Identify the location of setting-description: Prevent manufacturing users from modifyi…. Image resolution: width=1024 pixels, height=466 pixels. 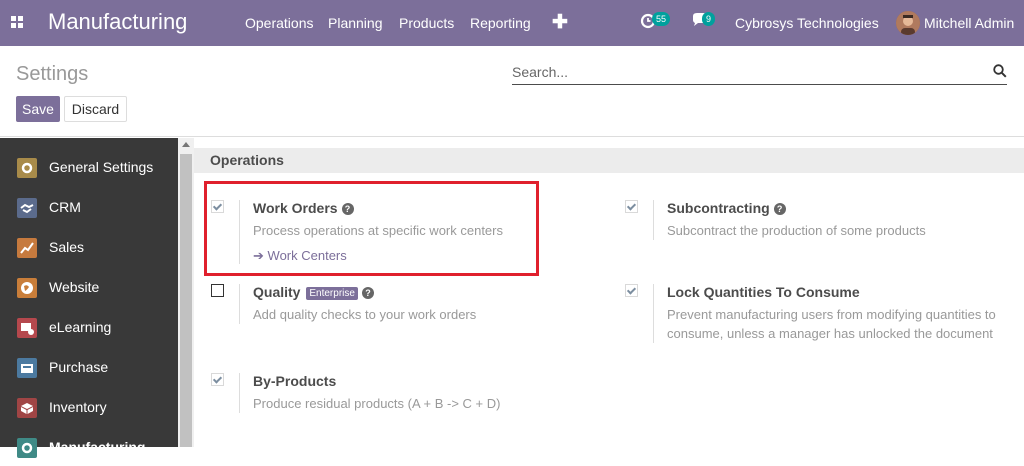
(845, 324).